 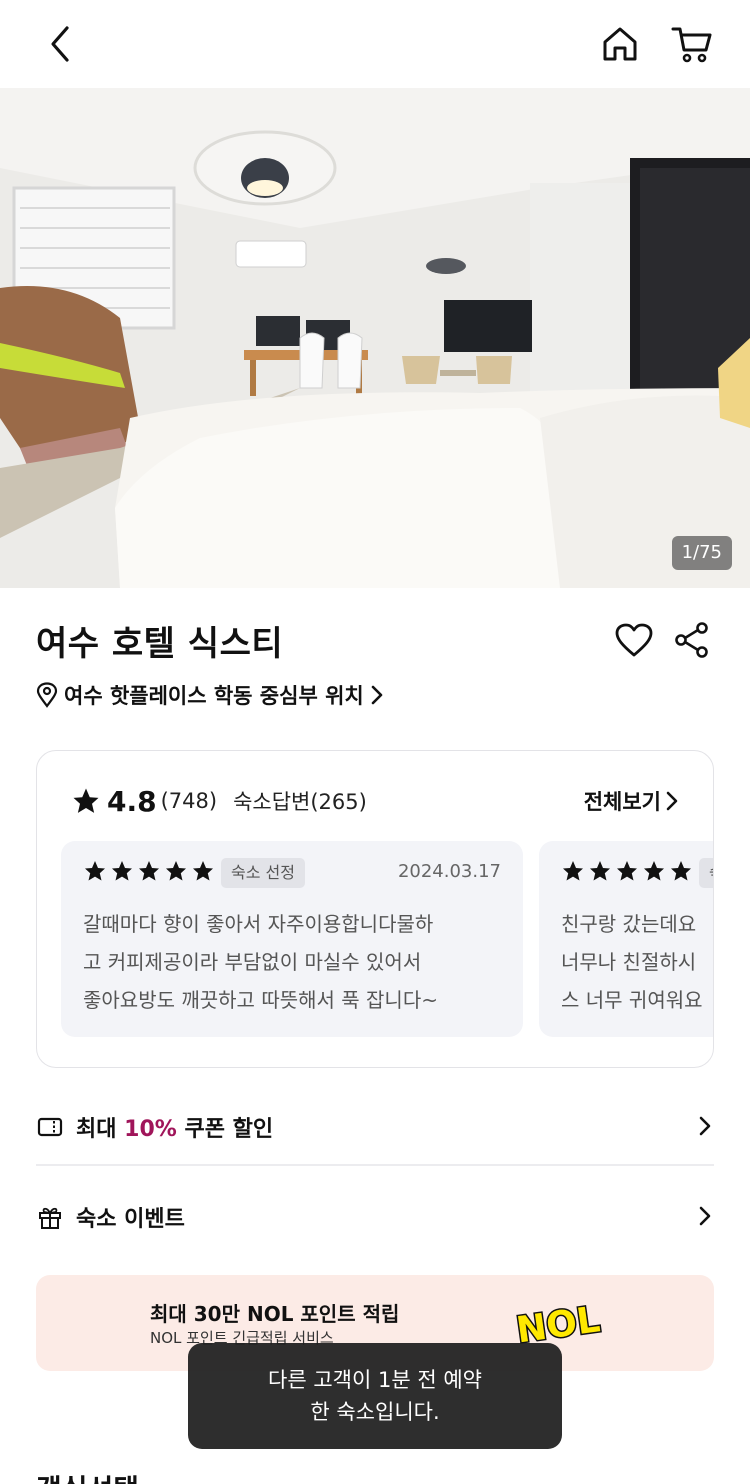 I want to click on cart-icon, so click(x=691, y=45).